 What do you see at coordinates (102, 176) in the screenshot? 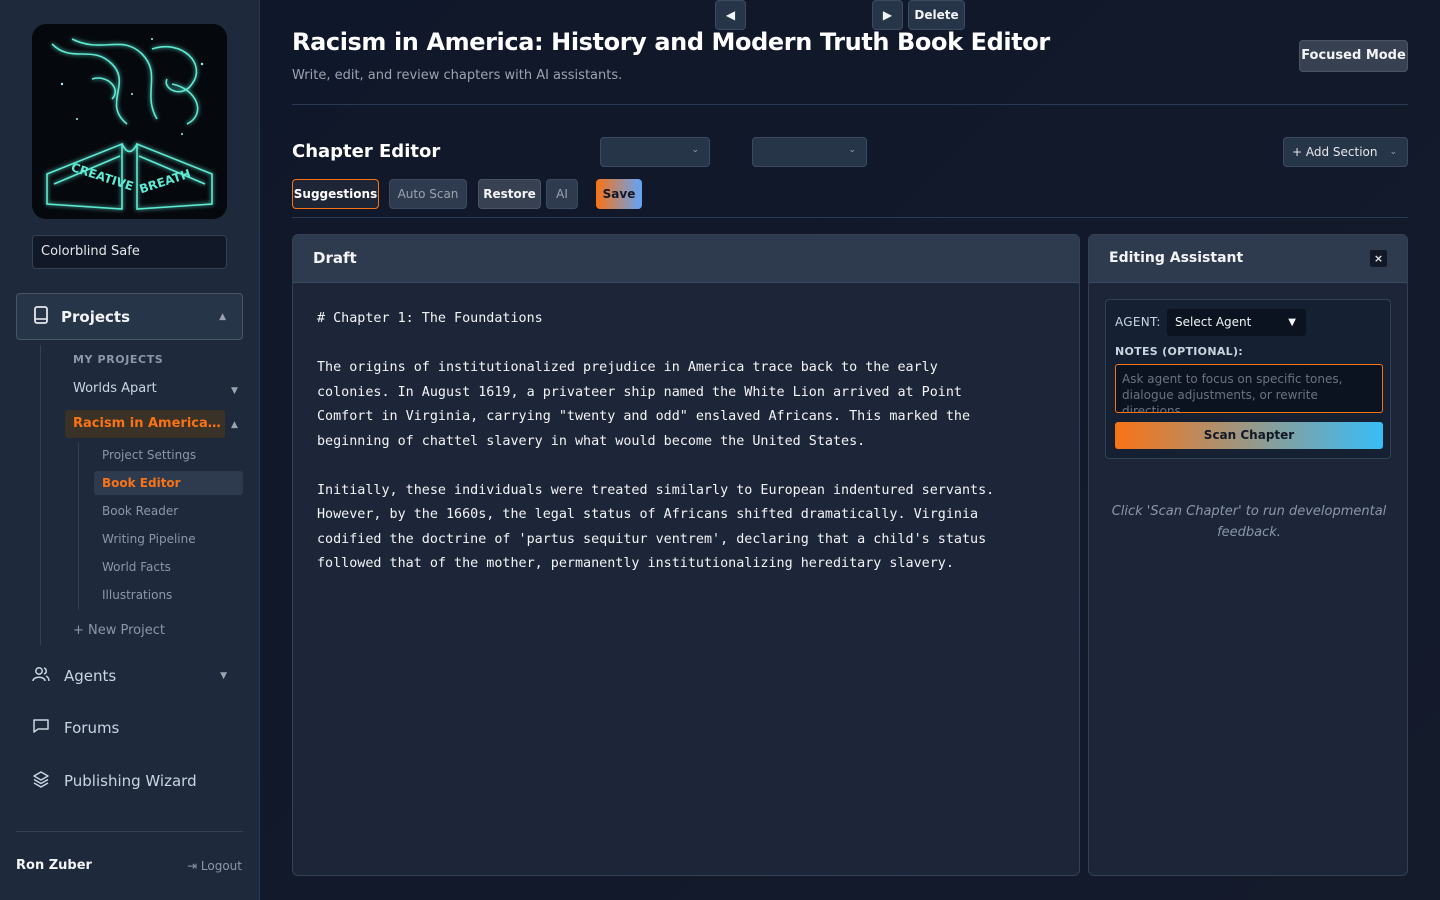
I see `svg-text: CREATIVE` at bounding box center [102, 176].